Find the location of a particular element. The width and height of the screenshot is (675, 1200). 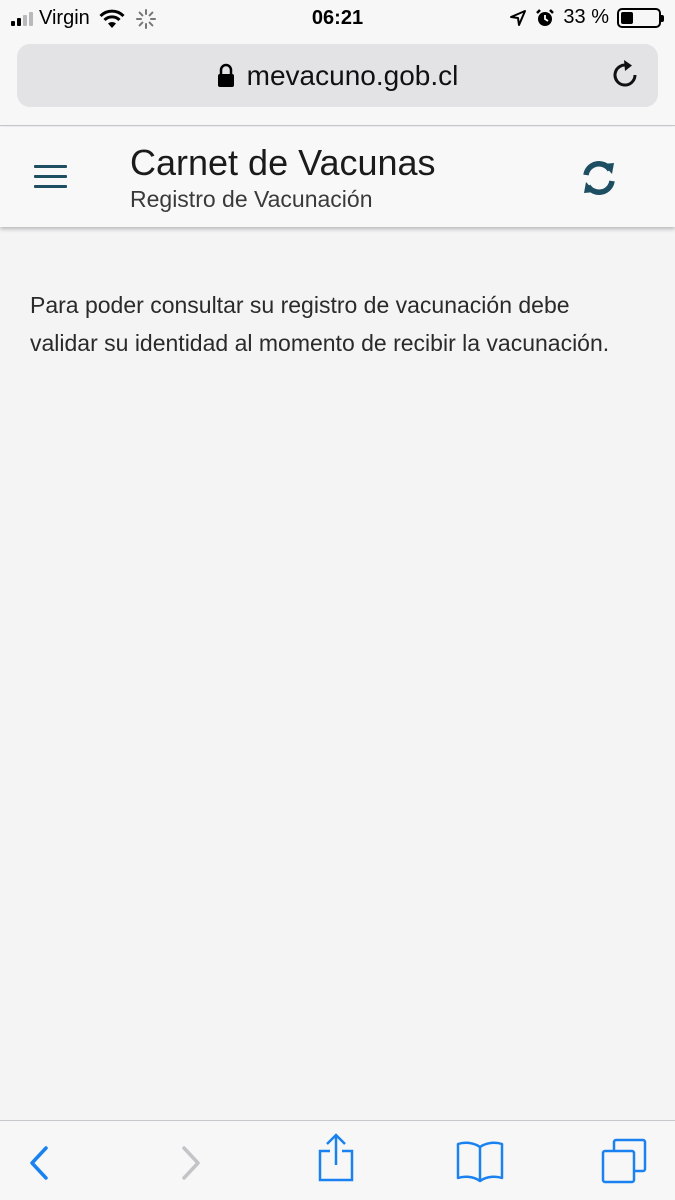

lock-icon is located at coordinates (225, 75).